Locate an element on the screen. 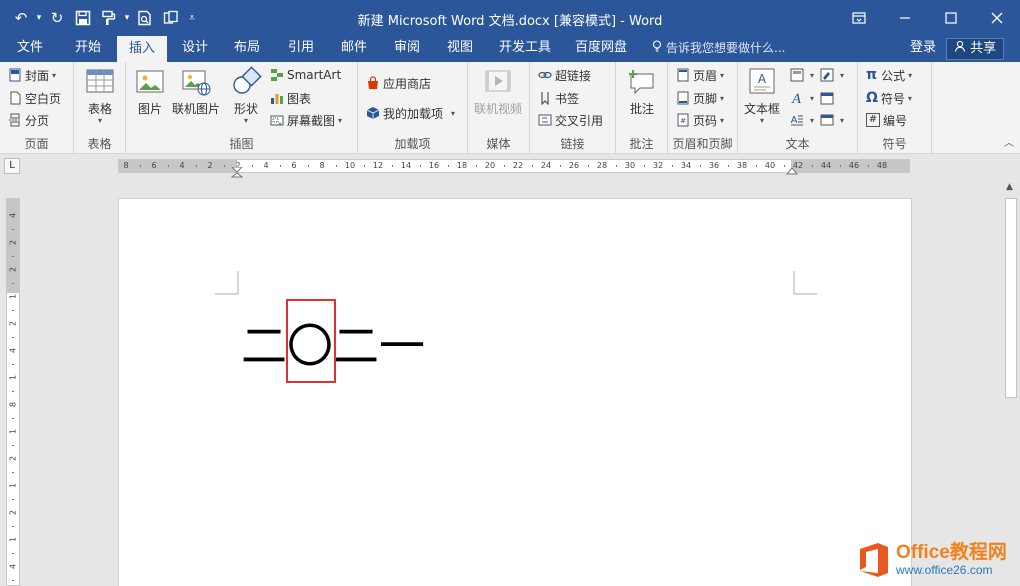 The height and width of the screenshot is (586, 1020). ruler-number: 4 is located at coordinates (266, 165).